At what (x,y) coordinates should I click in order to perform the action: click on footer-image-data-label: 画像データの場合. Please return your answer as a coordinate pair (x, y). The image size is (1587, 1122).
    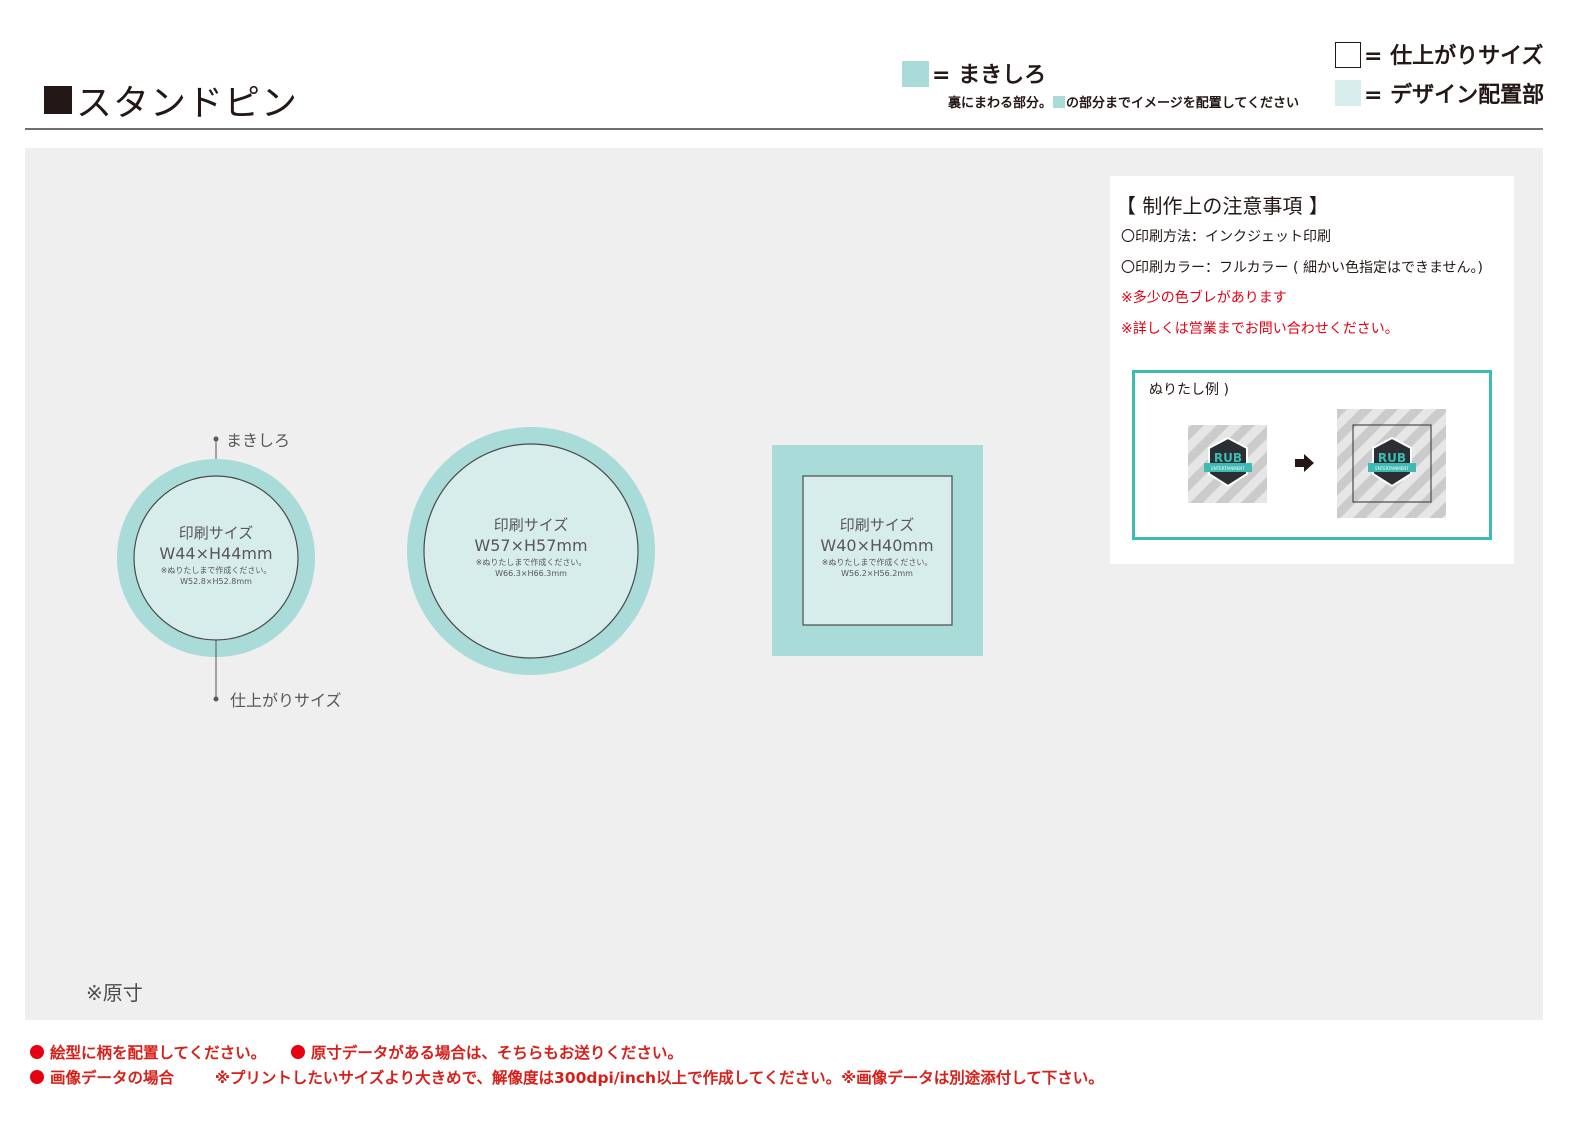
    Looking at the image, I should click on (112, 1078).